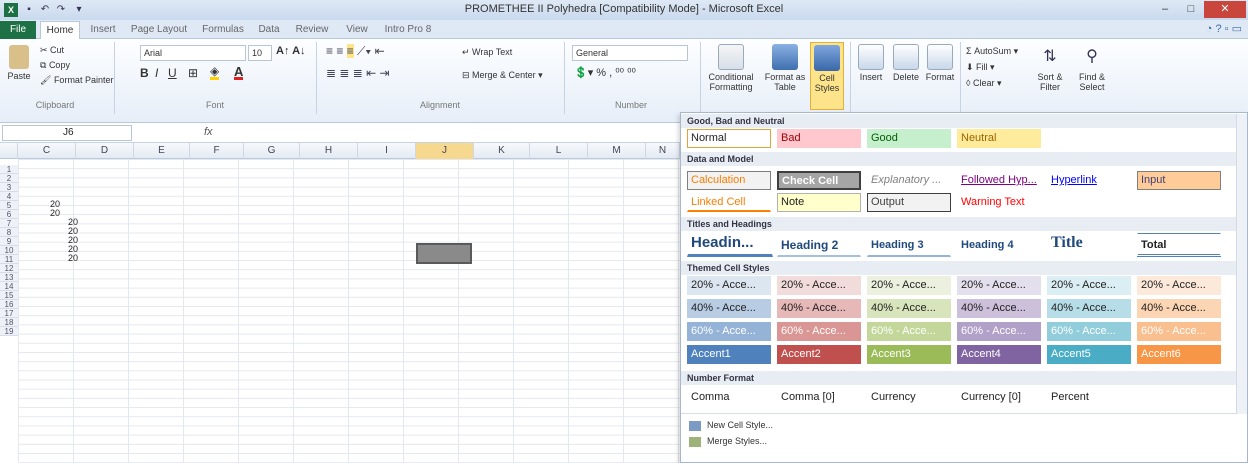  I want to click on style-heading-3: Heading 3, so click(909, 245).